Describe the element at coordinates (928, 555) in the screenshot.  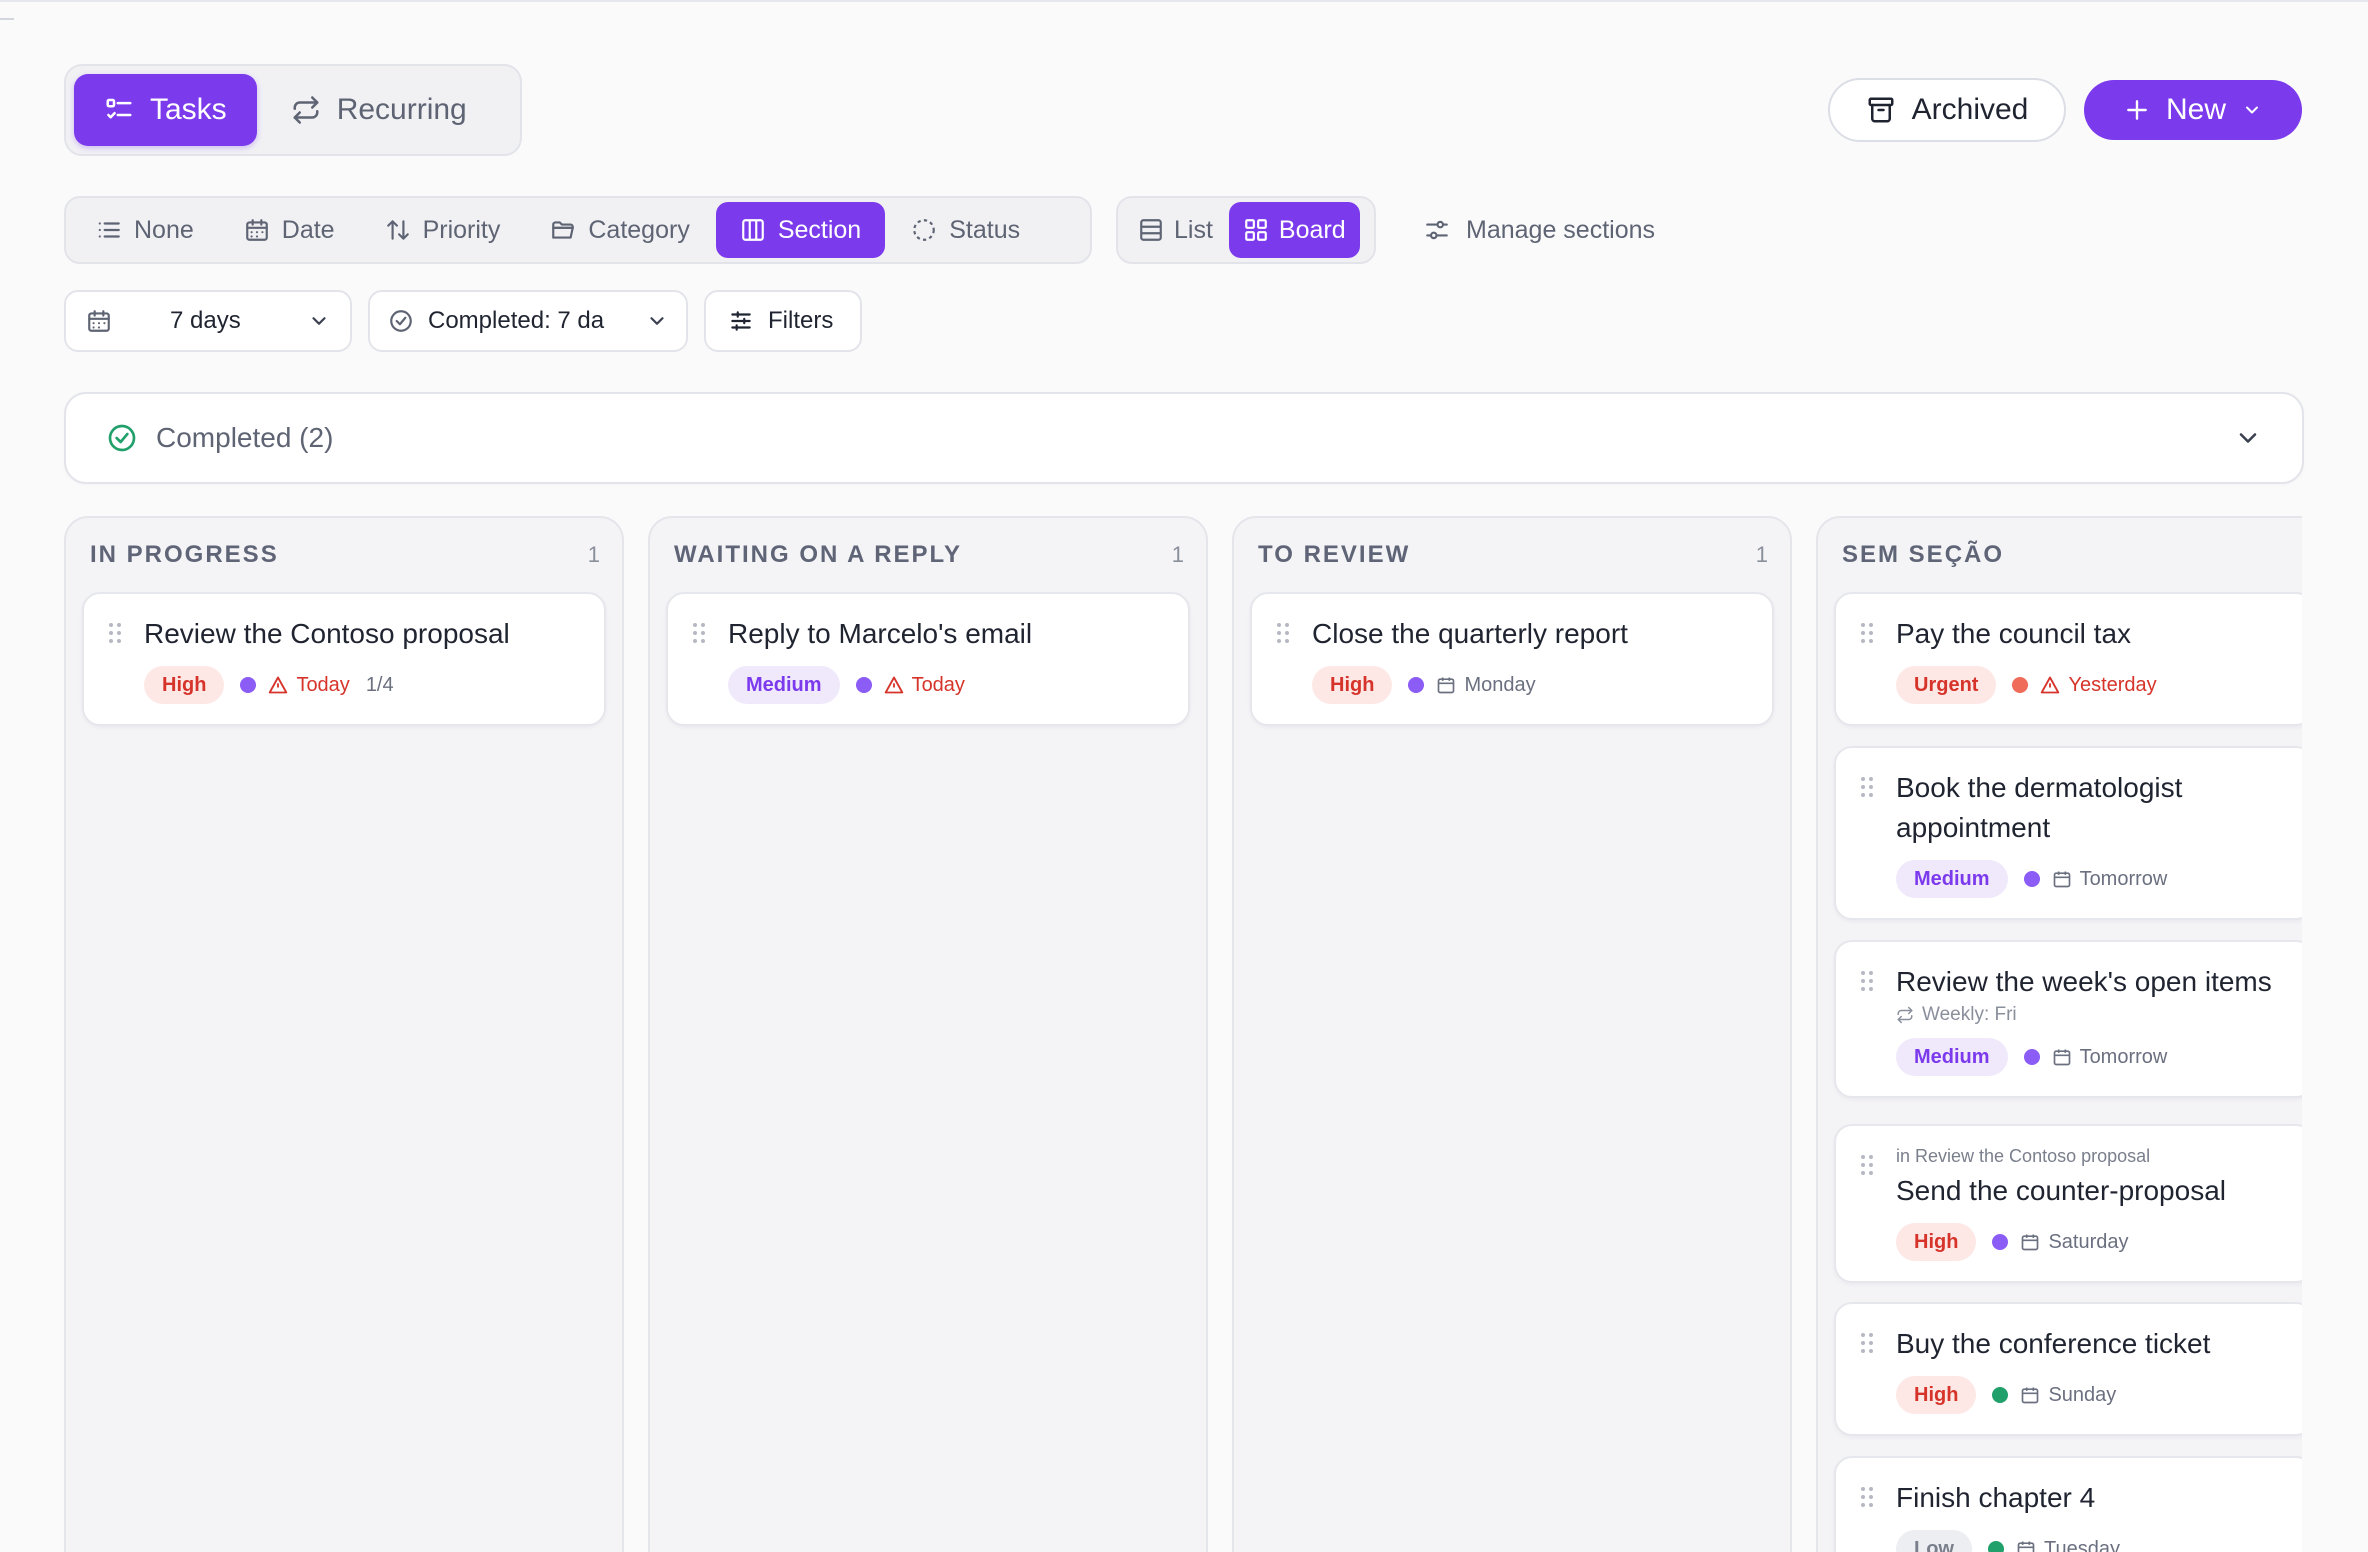
I see `column-header: WAITING ON A REPLY 1` at that location.